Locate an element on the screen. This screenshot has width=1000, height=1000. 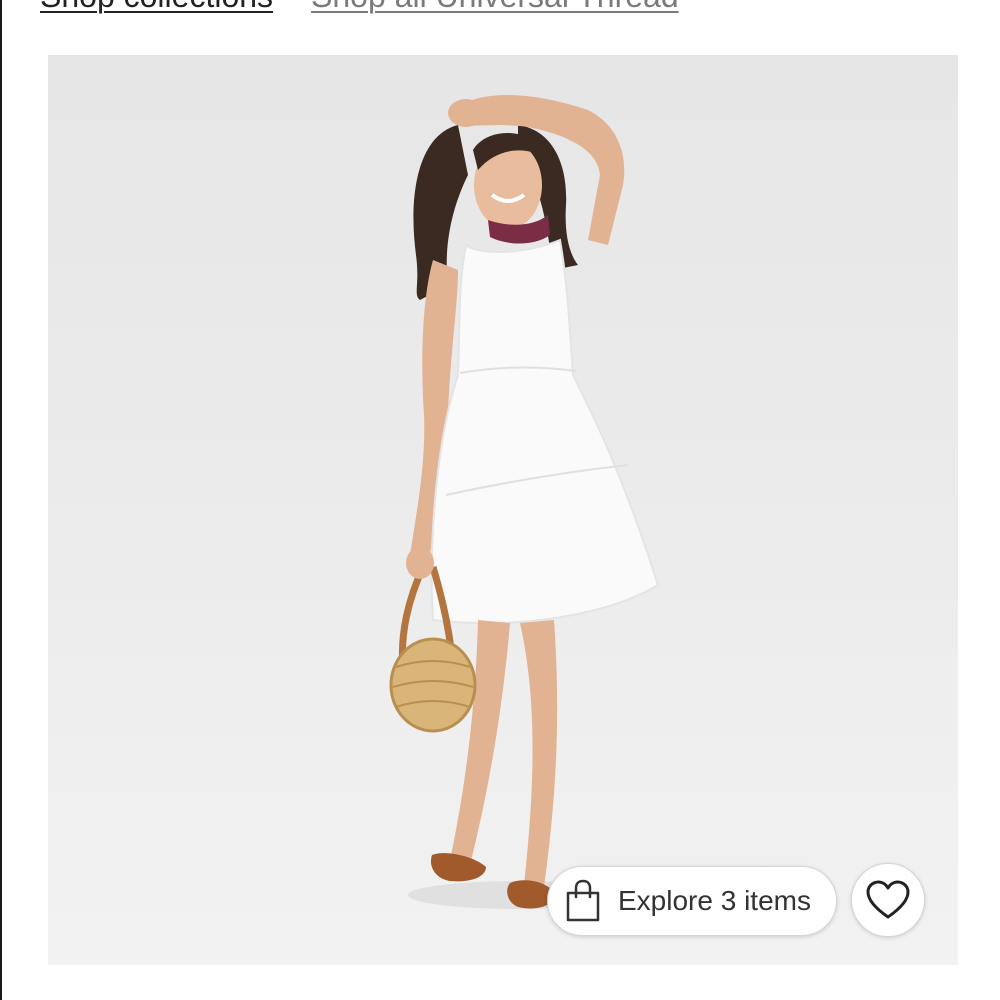
favorite-button is located at coordinates (888, 900).